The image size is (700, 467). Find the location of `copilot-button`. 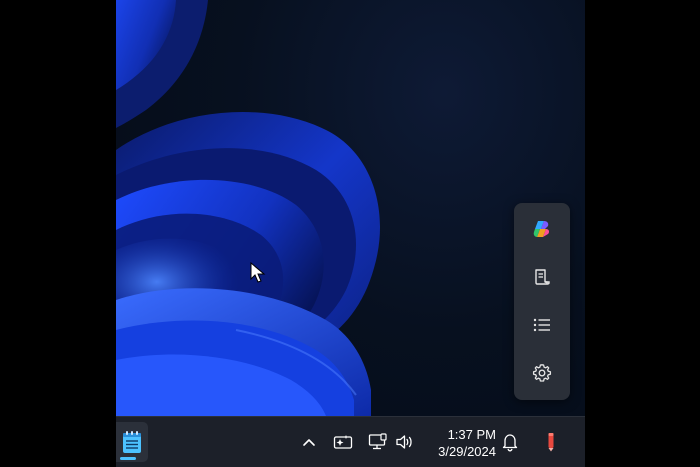

copilot-button is located at coordinates (542, 229).